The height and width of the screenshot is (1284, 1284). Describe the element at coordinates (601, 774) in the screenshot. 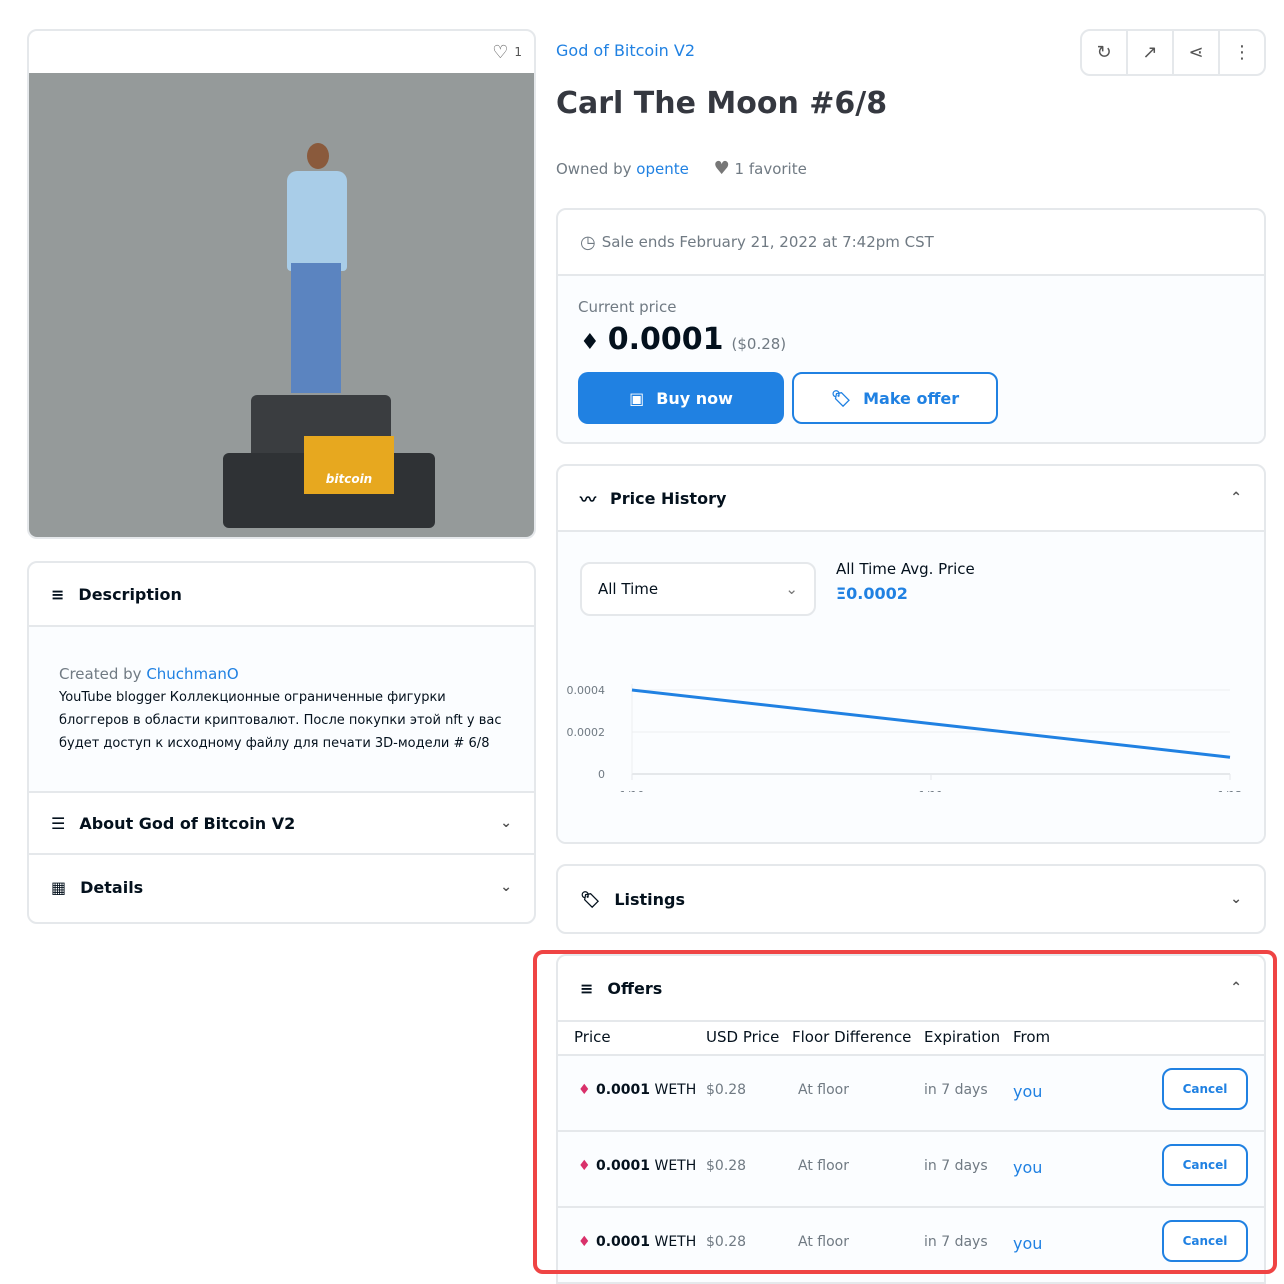

I see `y-tick-label: 0` at that location.